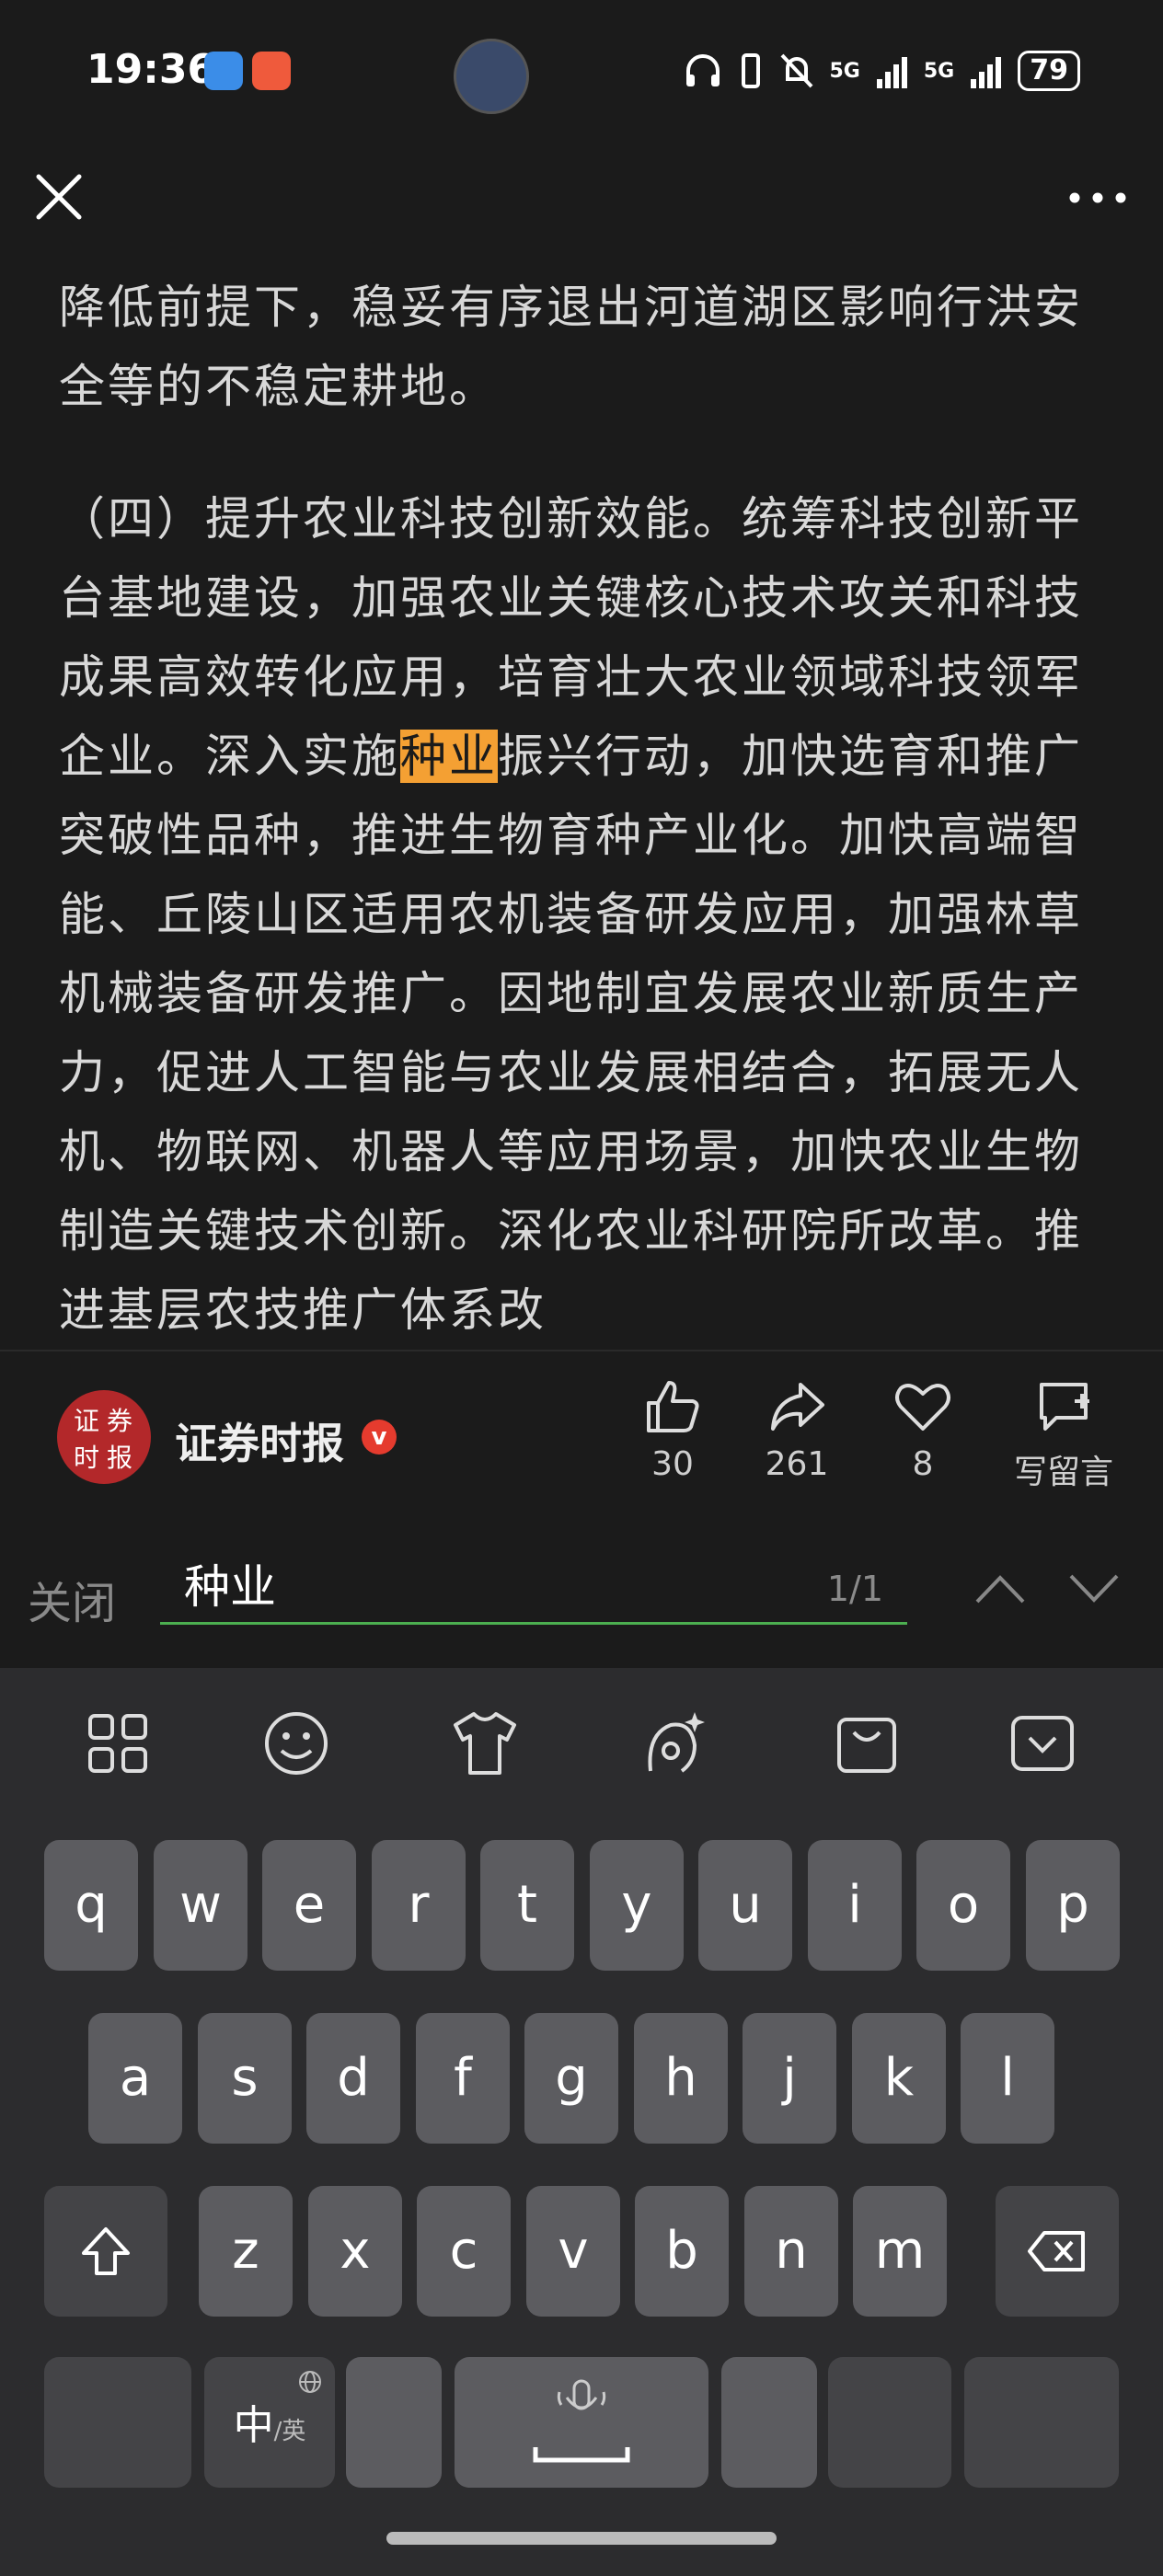  Describe the element at coordinates (790, 2078) in the screenshot. I see `key-j: j` at that location.